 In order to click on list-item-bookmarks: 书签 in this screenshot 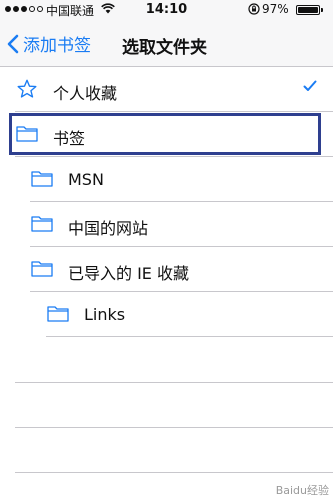, I will do `click(166, 134)`.